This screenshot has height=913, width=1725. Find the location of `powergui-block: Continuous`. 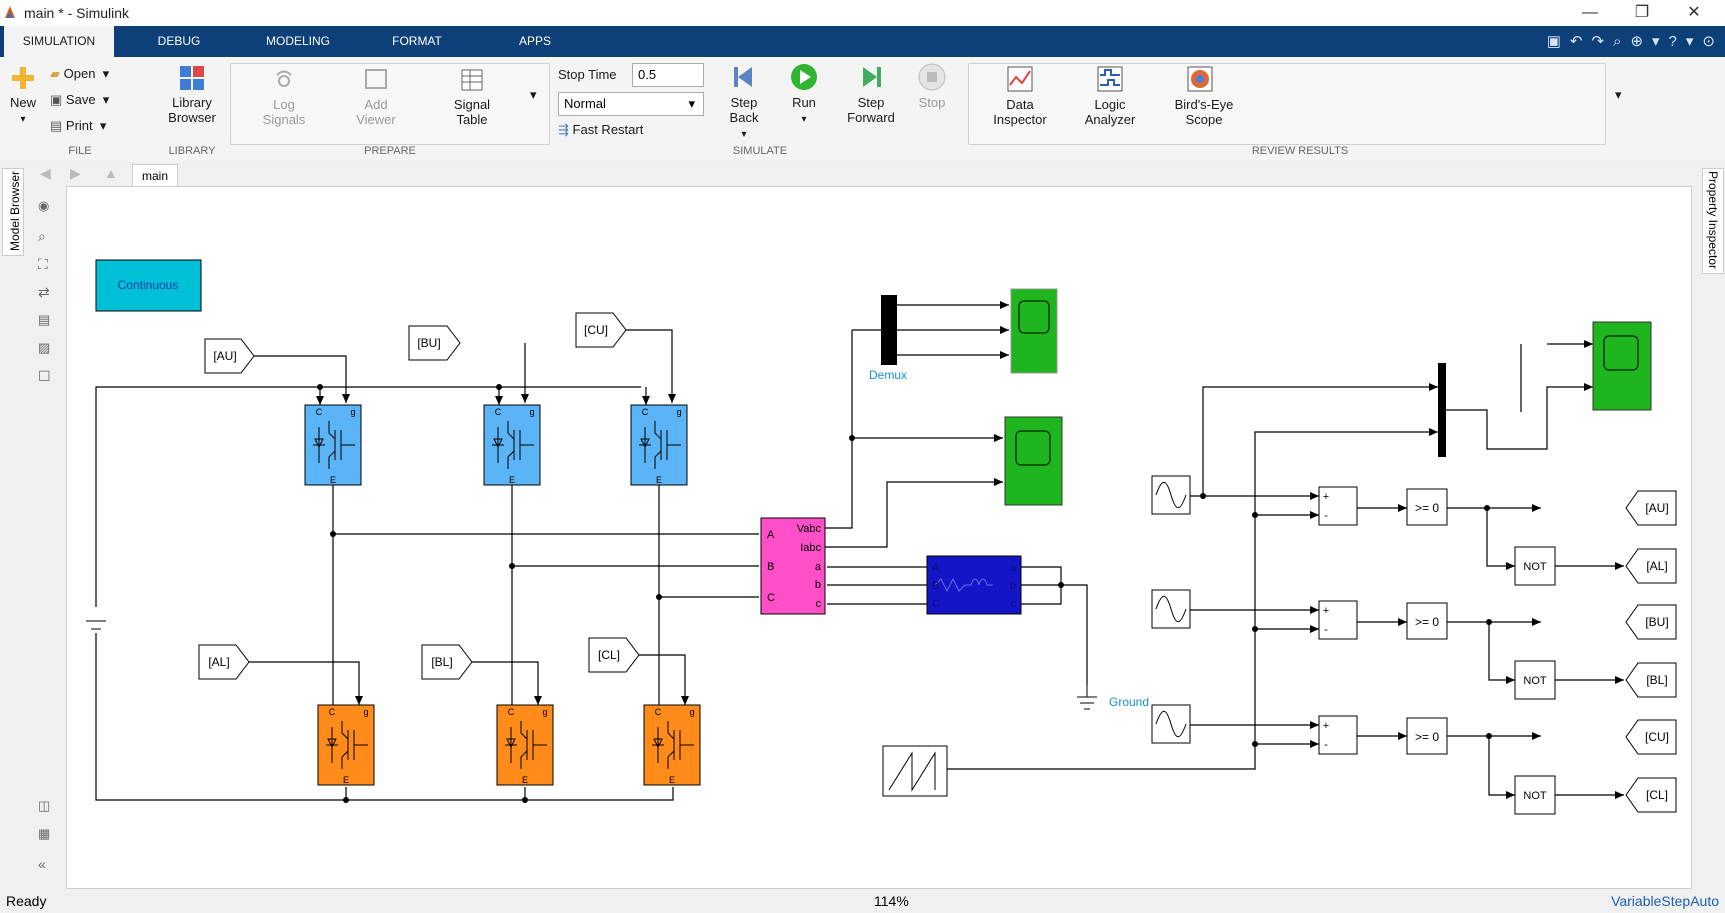

powergui-block: Continuous is located at coordinates (148, 285).